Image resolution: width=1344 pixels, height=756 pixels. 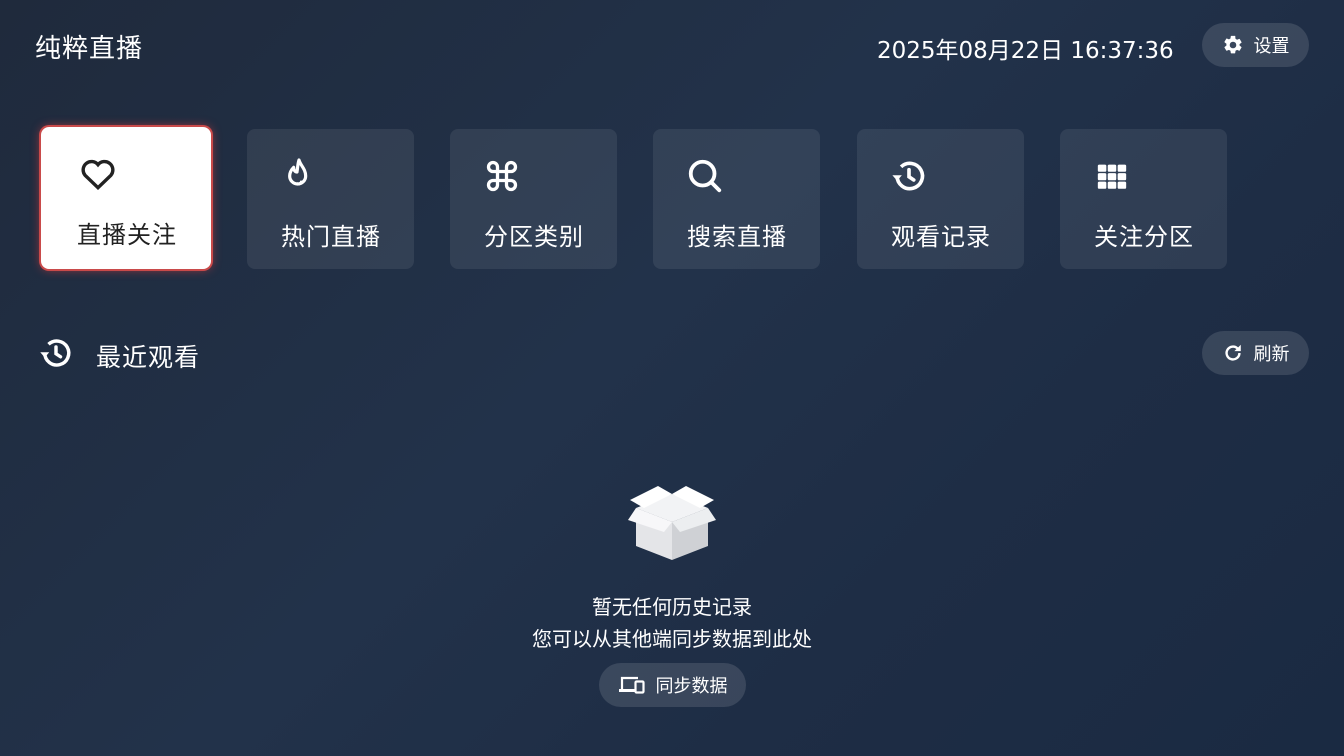 I want to click on refresh-icon, so click(x=1232, y=352).